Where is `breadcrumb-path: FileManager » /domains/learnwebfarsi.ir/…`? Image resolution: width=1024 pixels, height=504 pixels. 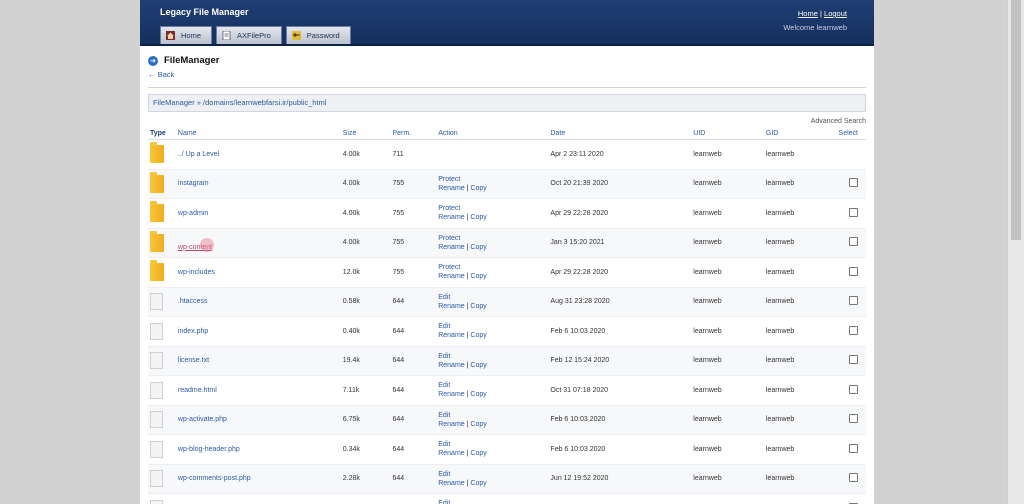
breadcrumb-path: FileManager » /domains/learnwebfarsi.ir/… is located at coordinates (239, 102).